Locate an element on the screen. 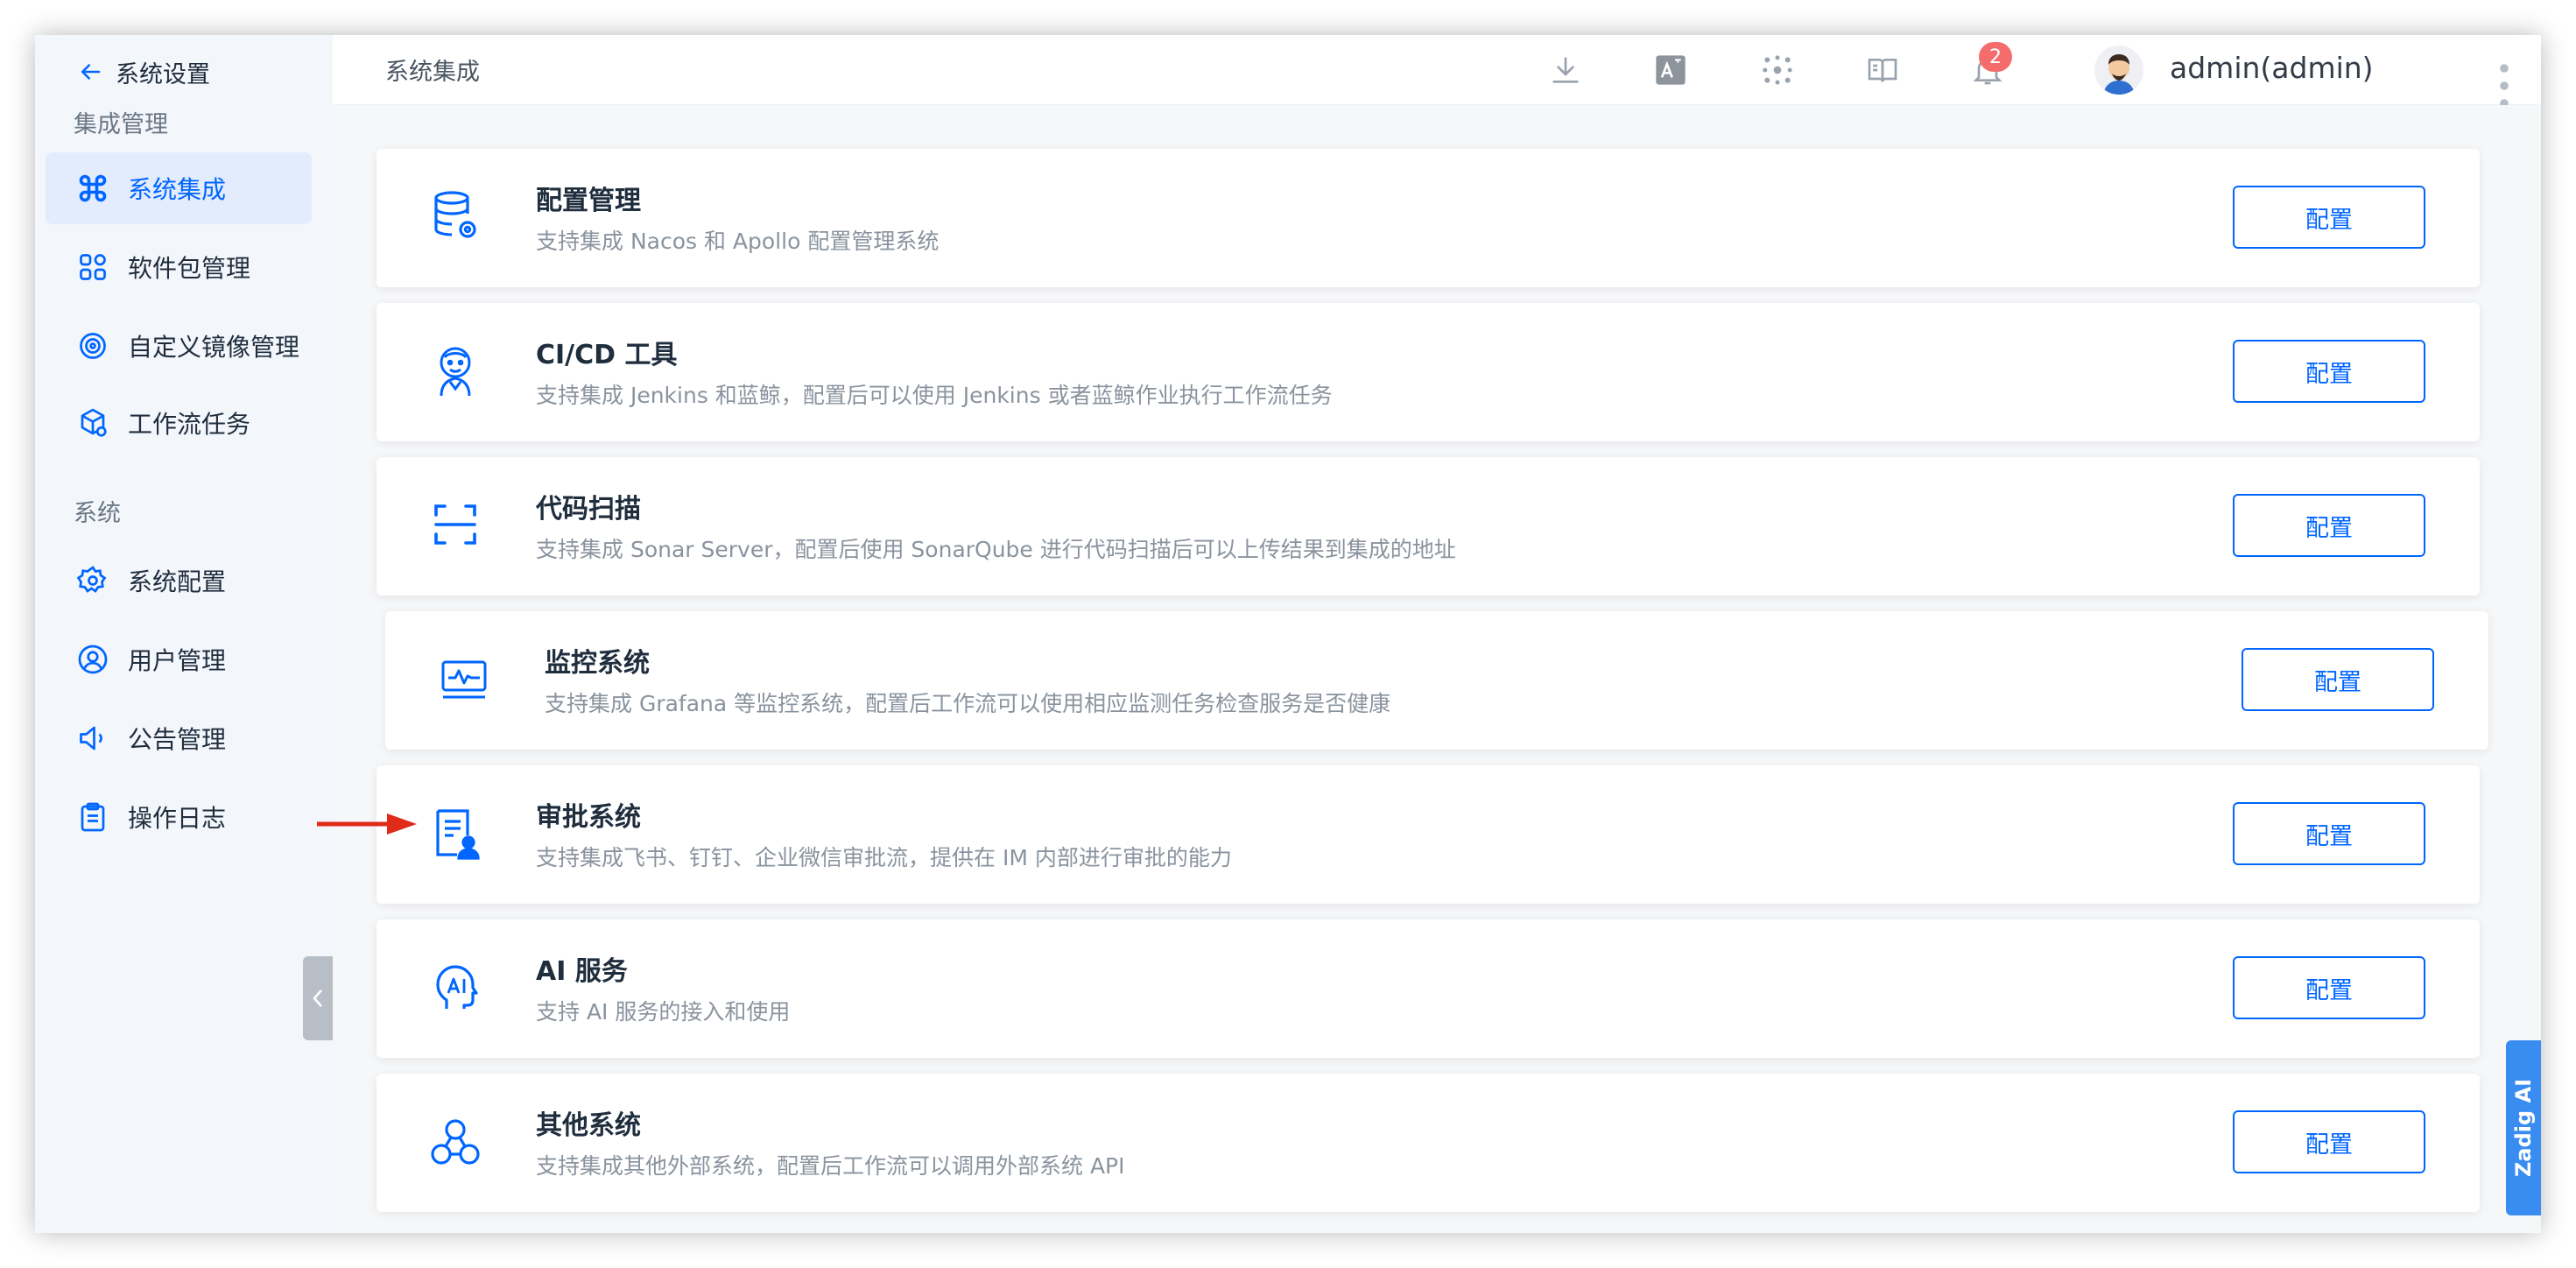  monitor-pulse-icon is located at coordinates (464, 679).